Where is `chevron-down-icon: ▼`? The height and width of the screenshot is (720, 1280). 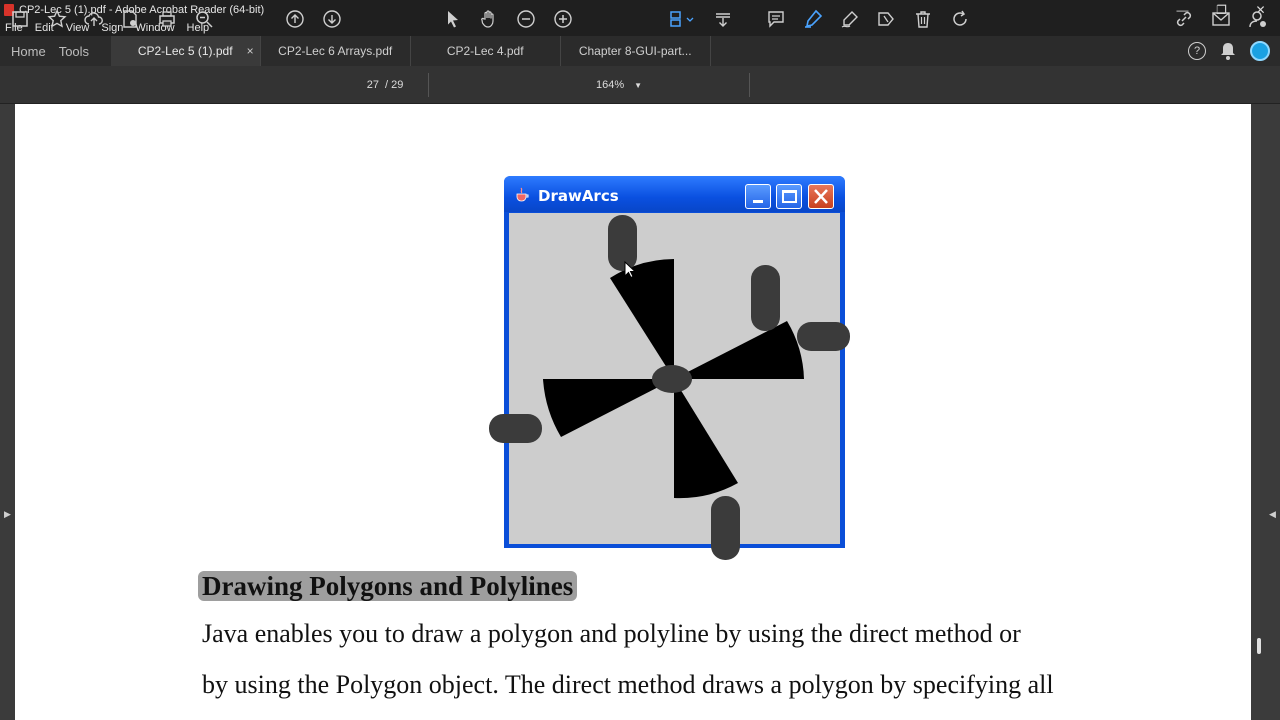 chevron-down-icon: ▼ is located at coordinates (638, 85).